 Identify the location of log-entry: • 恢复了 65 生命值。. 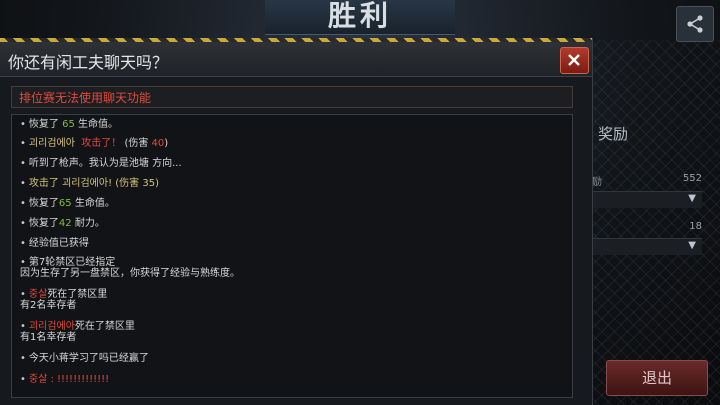
(69, 124).